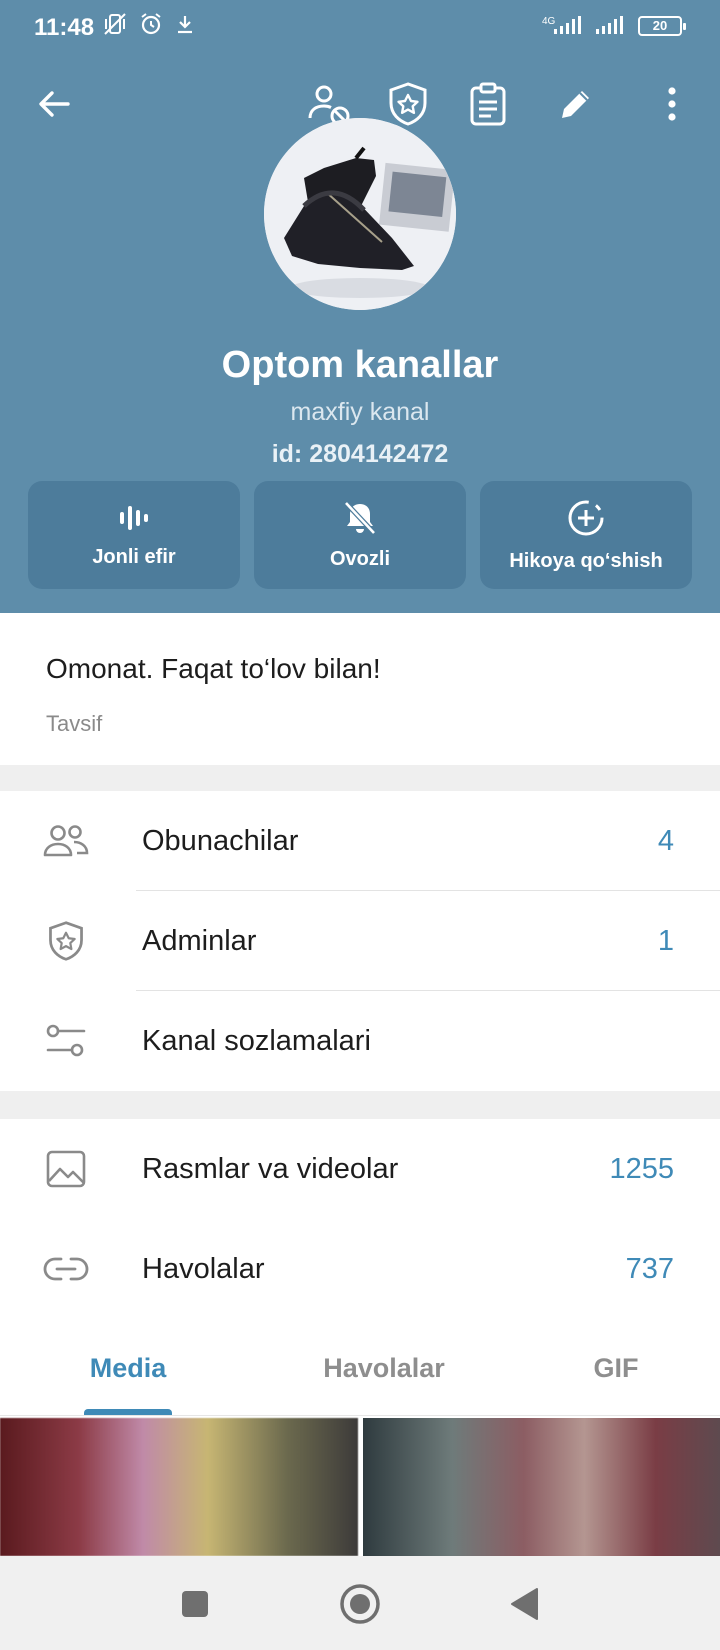 The width and height of the screenshot is (720, 1650). I want to click on channel-avatar, so click(360, 214).